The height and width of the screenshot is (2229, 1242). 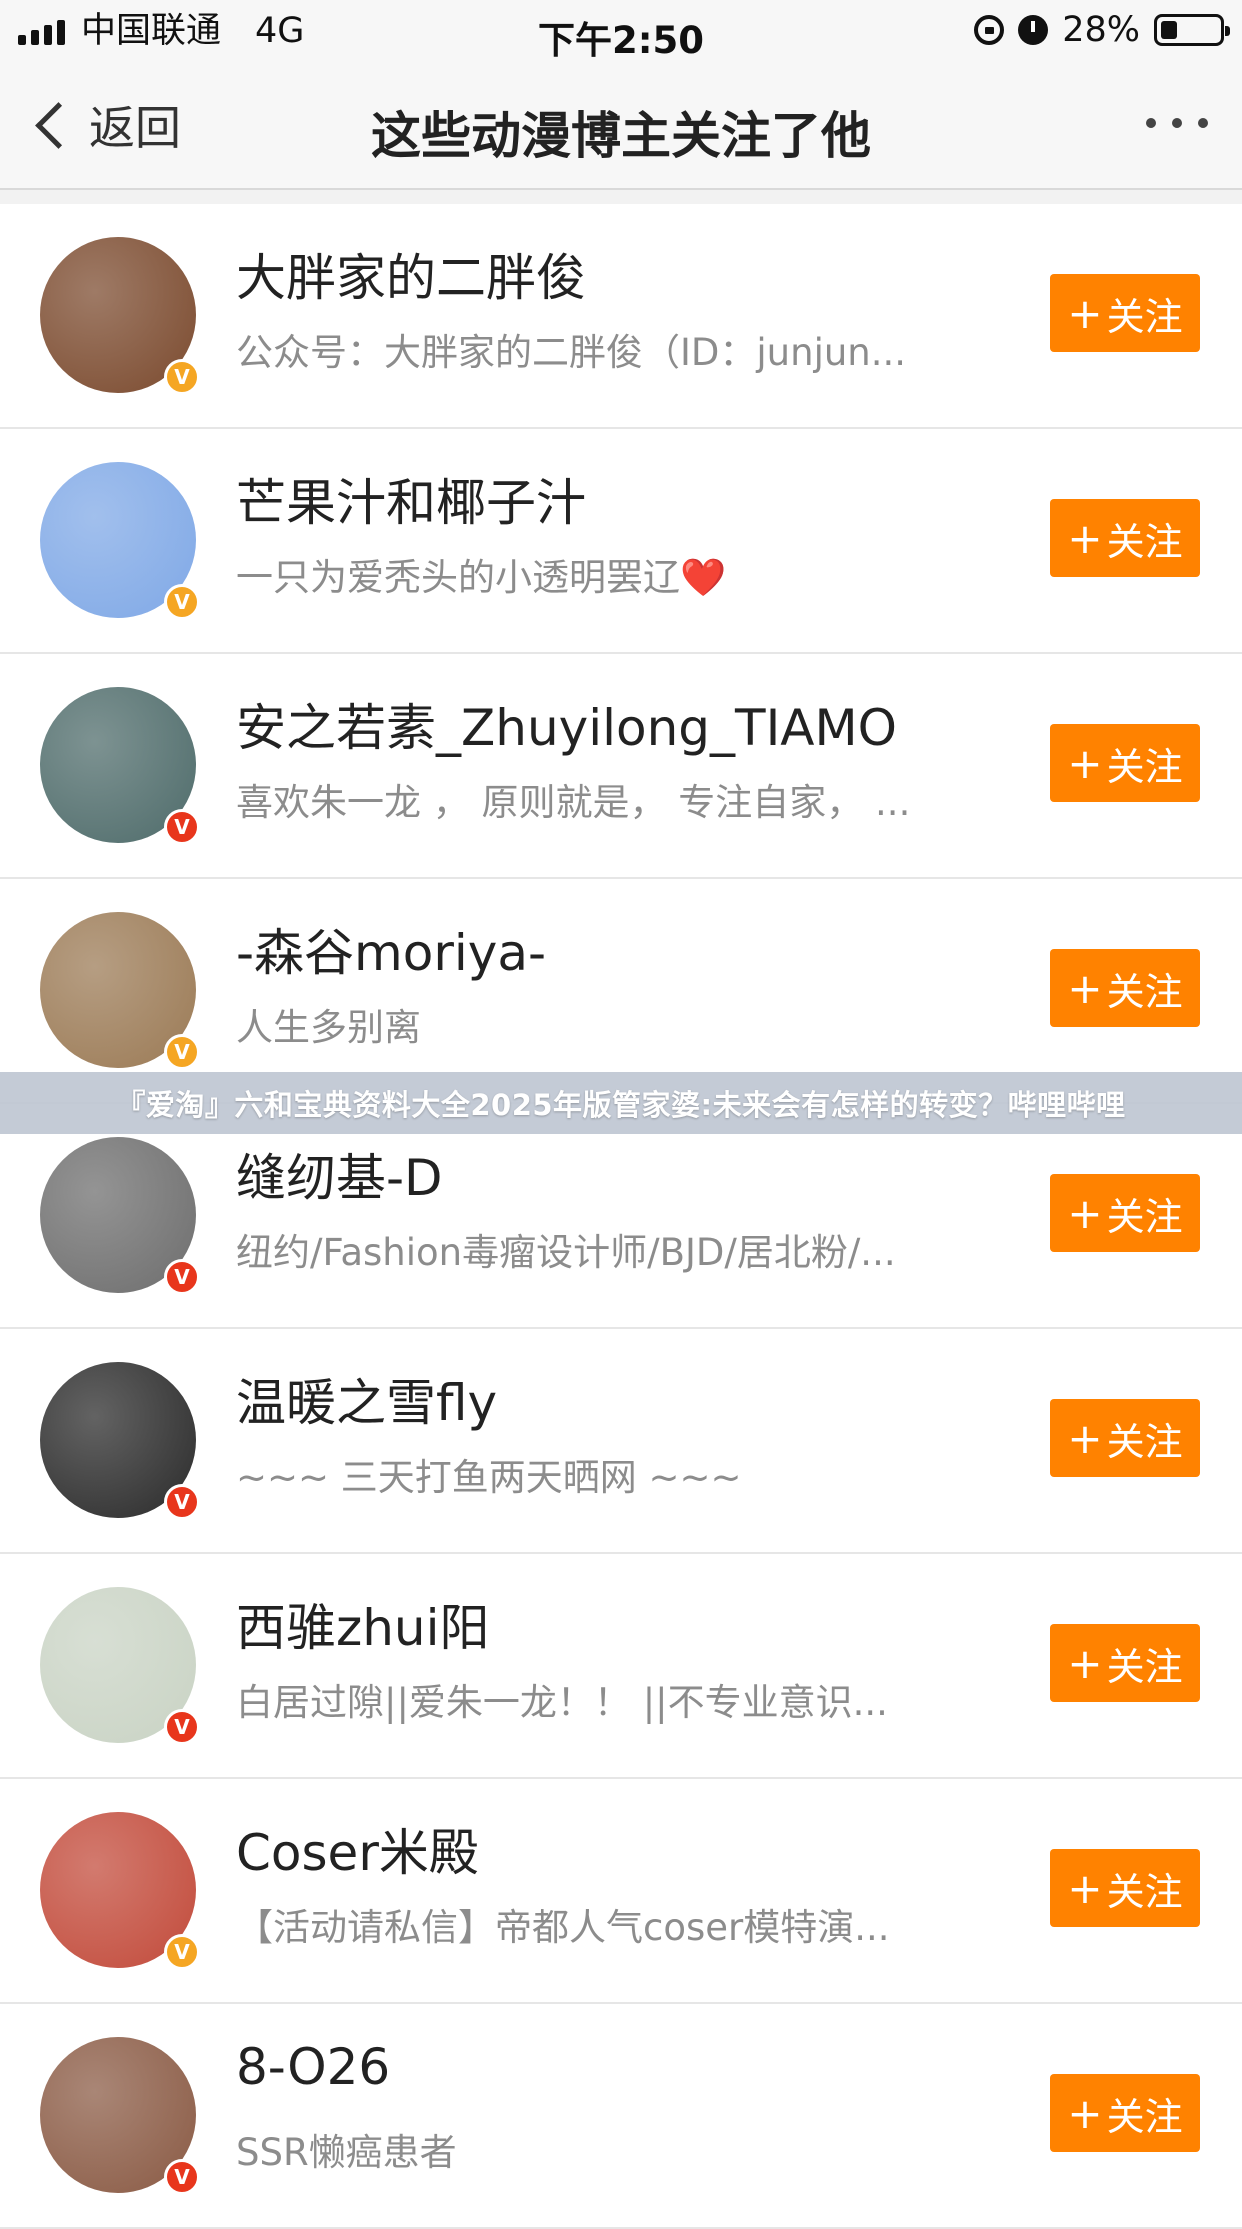 I want to click on user-name: 8-O26, so click(x=313, y=2067).